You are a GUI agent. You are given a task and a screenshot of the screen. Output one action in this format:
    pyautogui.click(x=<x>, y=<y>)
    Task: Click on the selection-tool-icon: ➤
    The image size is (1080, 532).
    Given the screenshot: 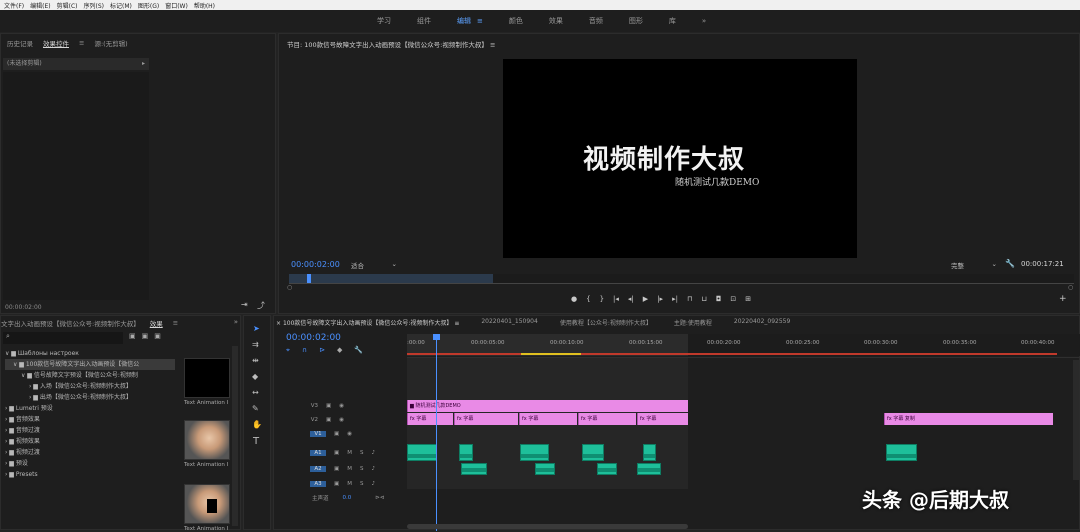 What is the action you would take?
    pyautogui.click(x=256, y=328)
    